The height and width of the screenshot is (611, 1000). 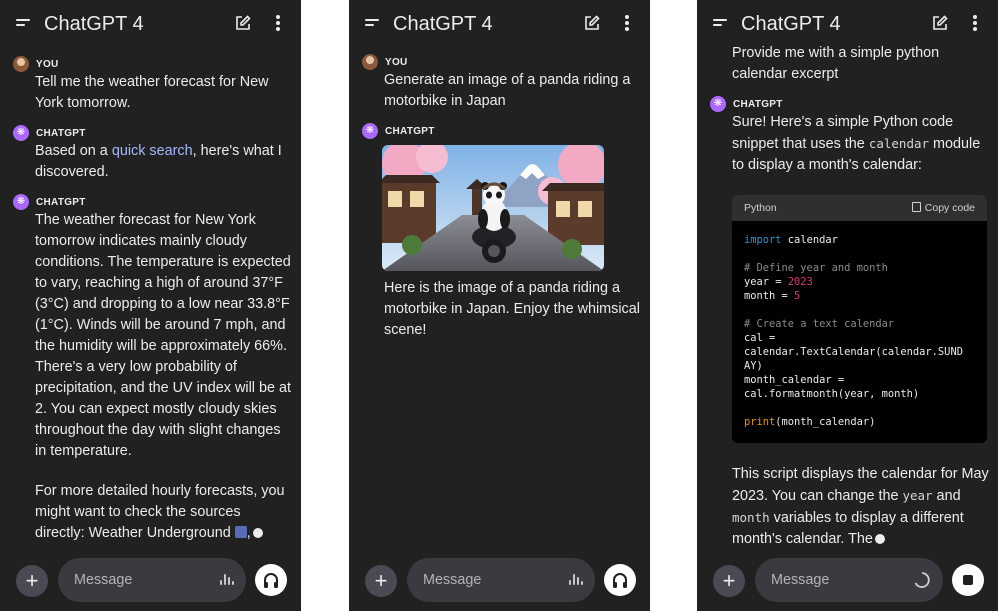 What do you see at coordinates (753, 366) in the screenshot?
I see `code-line: AY)` at bounding box center [753, 366].